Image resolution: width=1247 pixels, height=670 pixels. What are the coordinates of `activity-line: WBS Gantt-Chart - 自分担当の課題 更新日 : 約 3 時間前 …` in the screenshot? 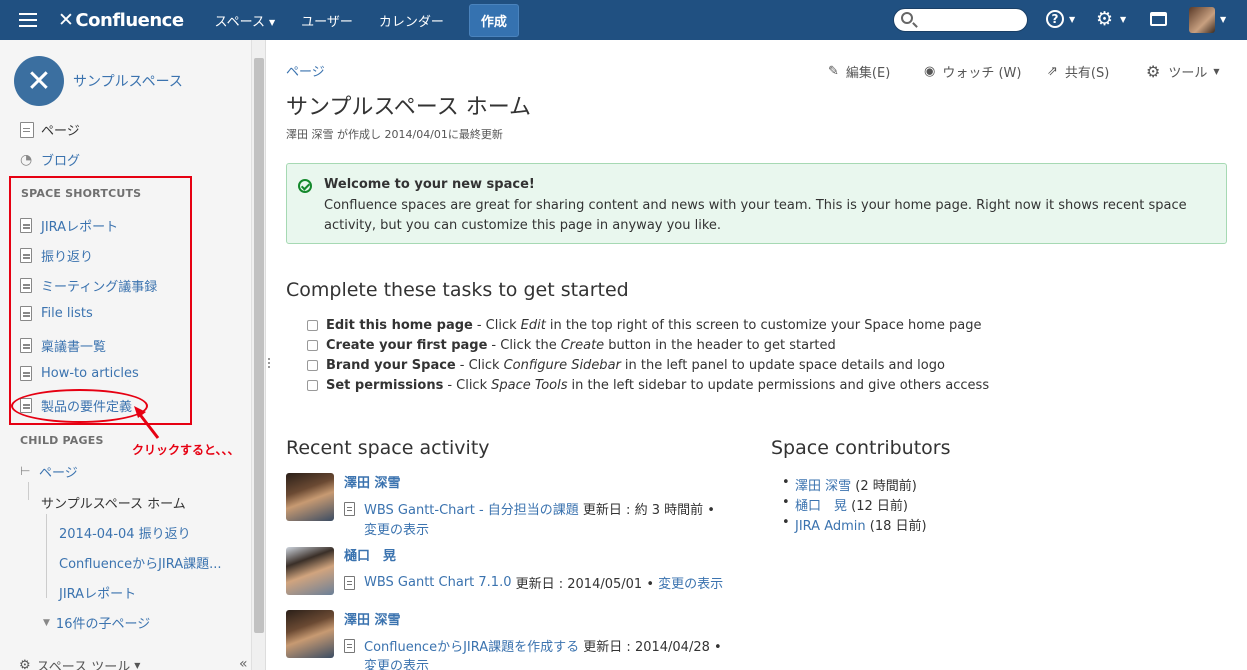 It's located at (529, 508).